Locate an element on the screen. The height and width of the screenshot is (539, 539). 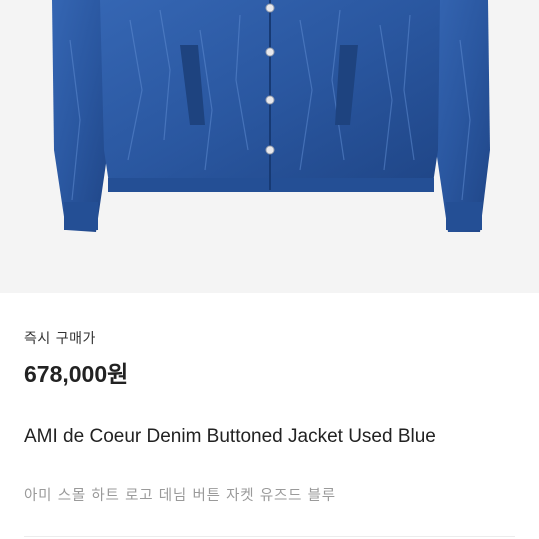
divider is located at coordinates (269, 536).